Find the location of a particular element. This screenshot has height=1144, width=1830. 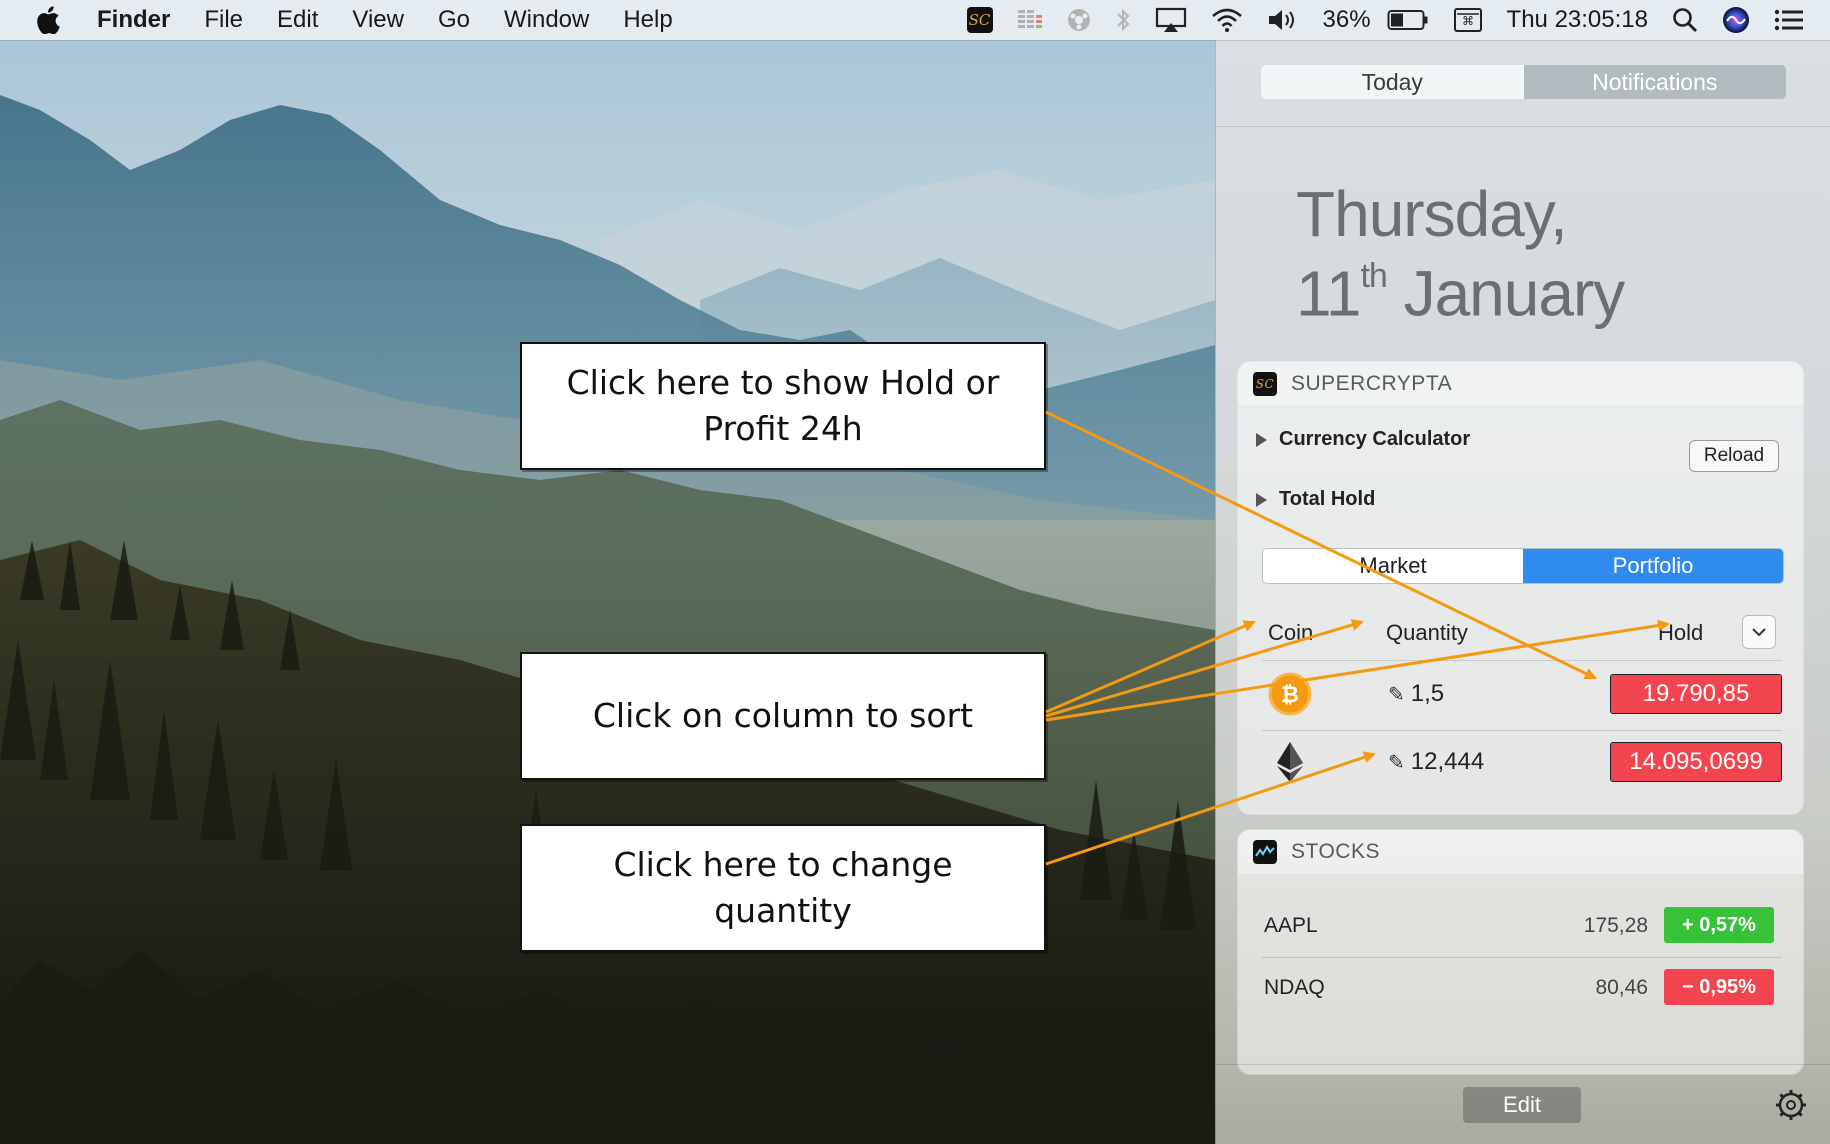

column-header-quantity: Quantity is located at coordinates (1427, 633).